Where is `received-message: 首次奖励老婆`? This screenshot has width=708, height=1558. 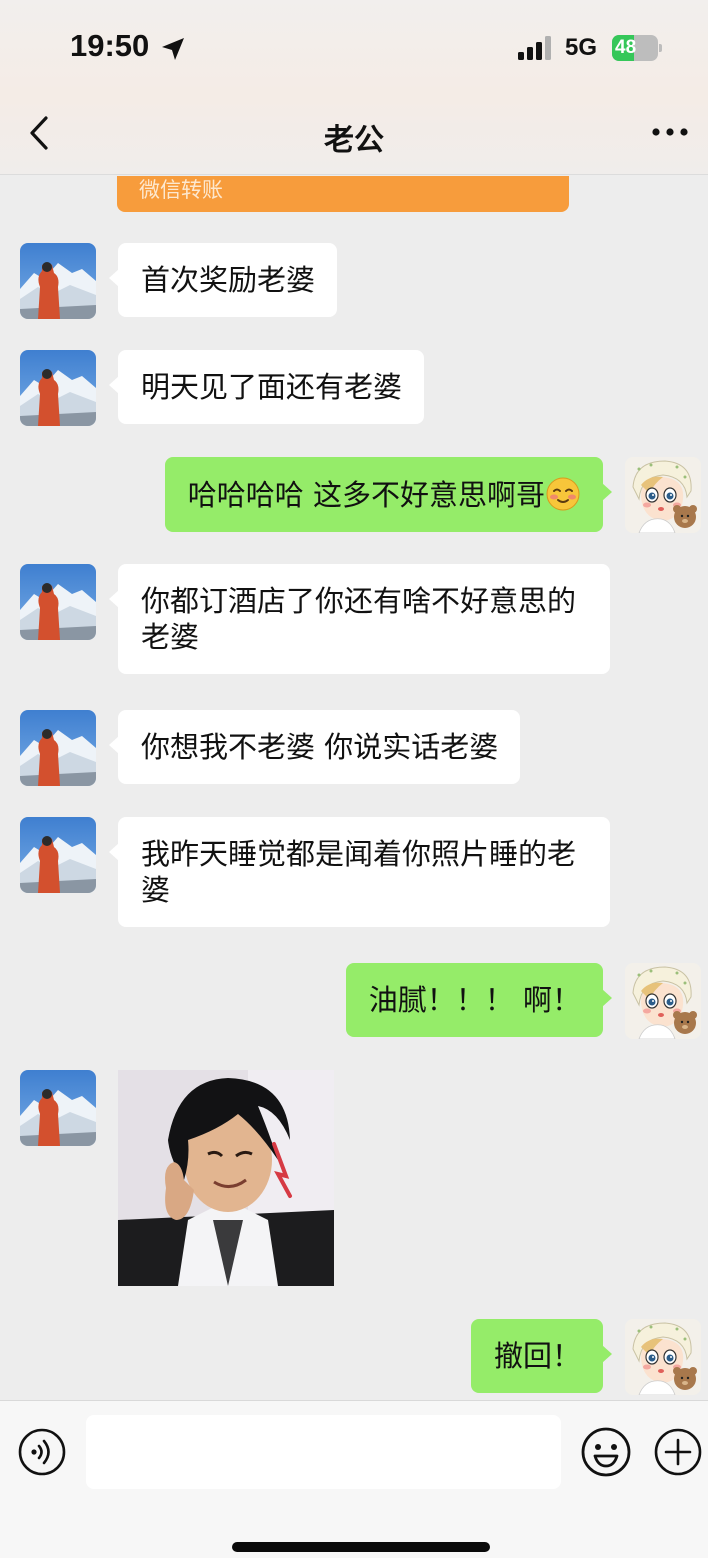 received-message: 首次奖励老婆 is located at coordinates (223, 280).